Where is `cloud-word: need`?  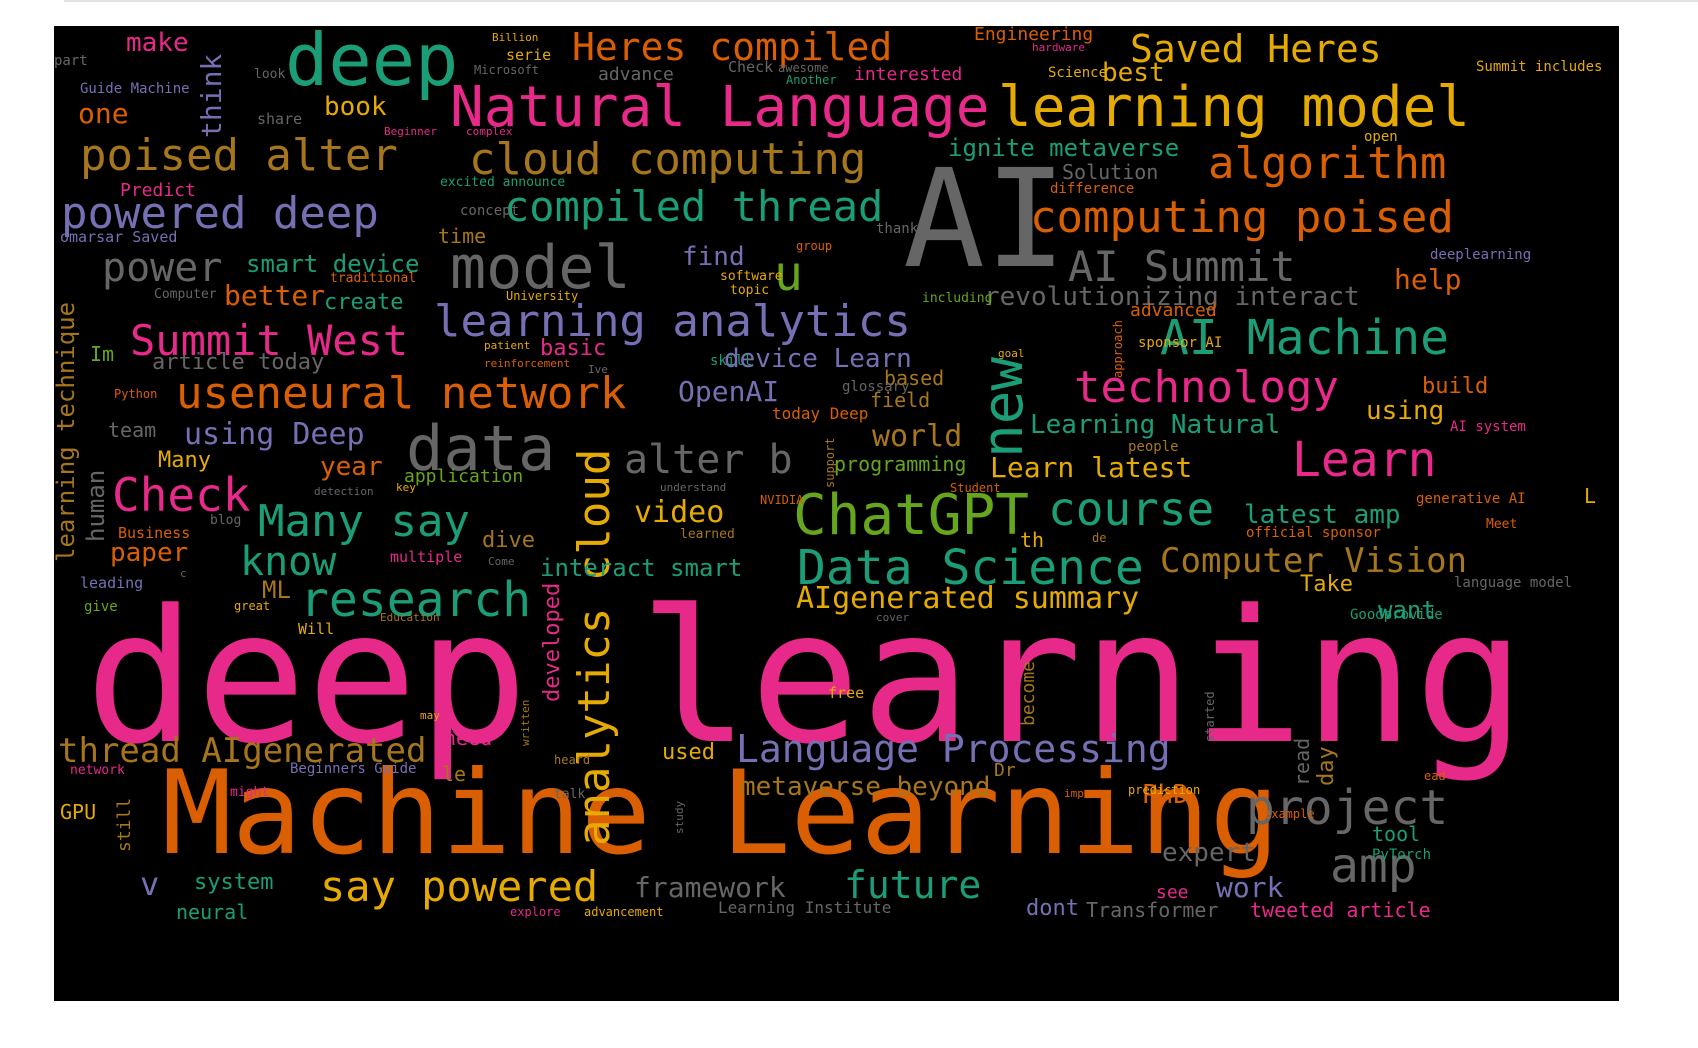 cloud-word: need is located at coordinates (468, 738).